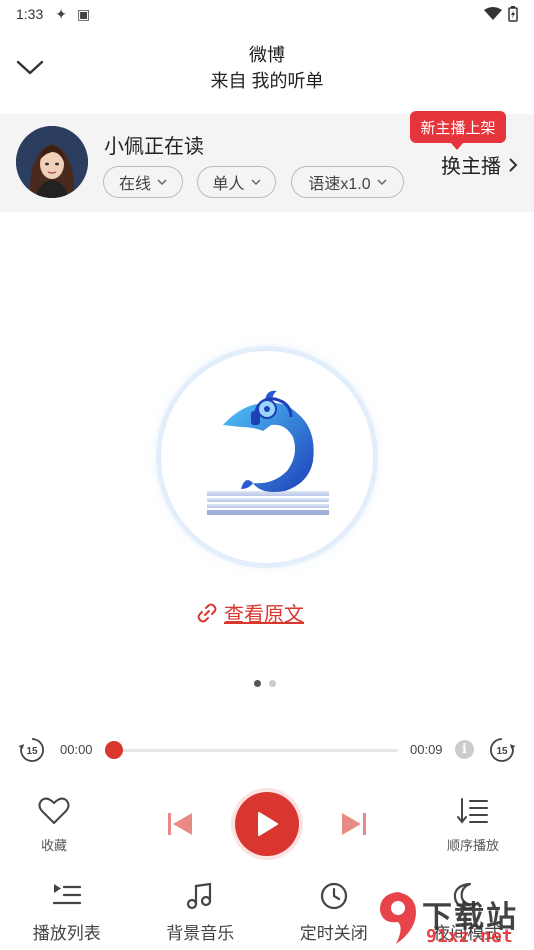 The width and height of the screenshot is (534, 950). I want to click on heart-icon, so click(54, 810).